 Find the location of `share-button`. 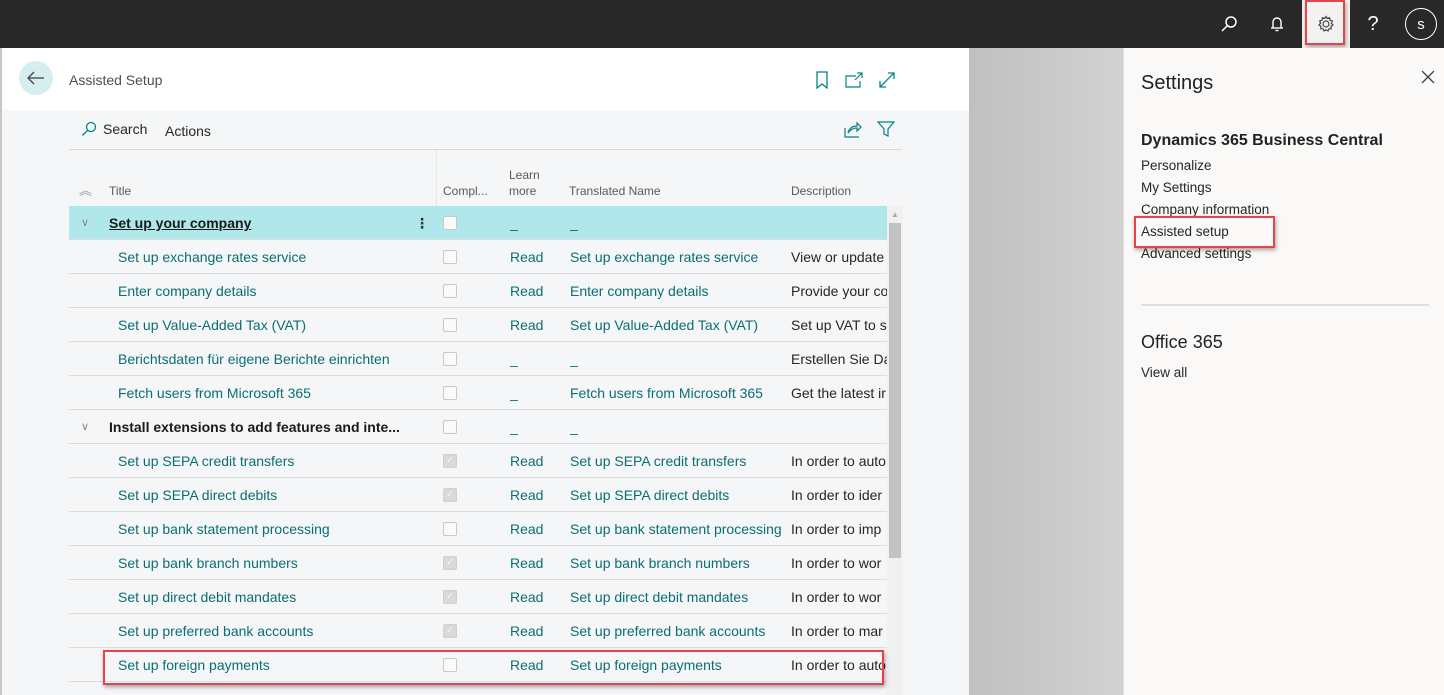

share-button is located at coordinates (853, 131).